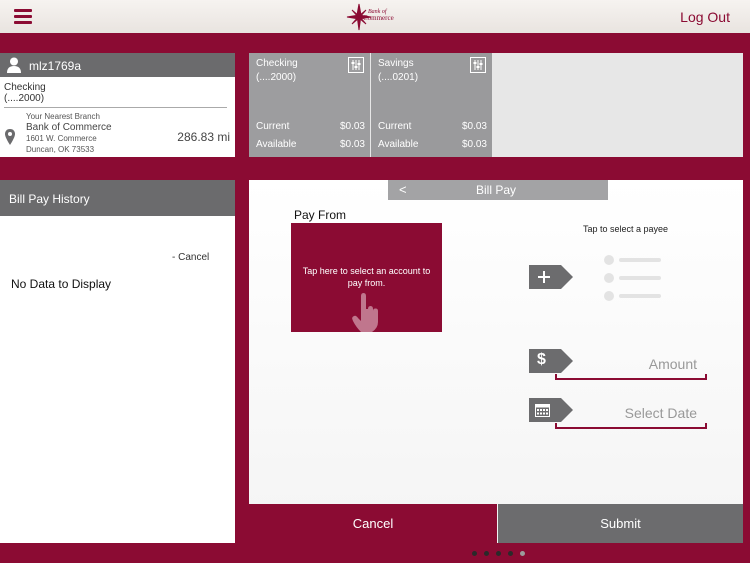  I want to click on cancel-button: Cancel, so click(373, 523).